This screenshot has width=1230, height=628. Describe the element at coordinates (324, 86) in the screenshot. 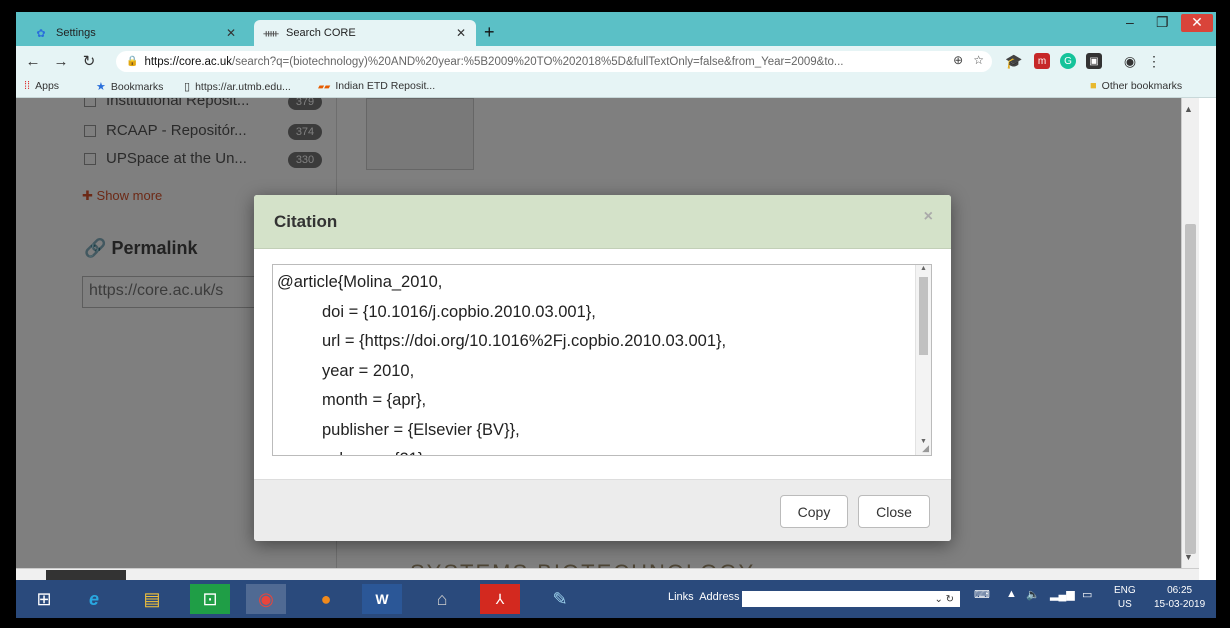

I see `etd-icon: ▰▰` at that location.